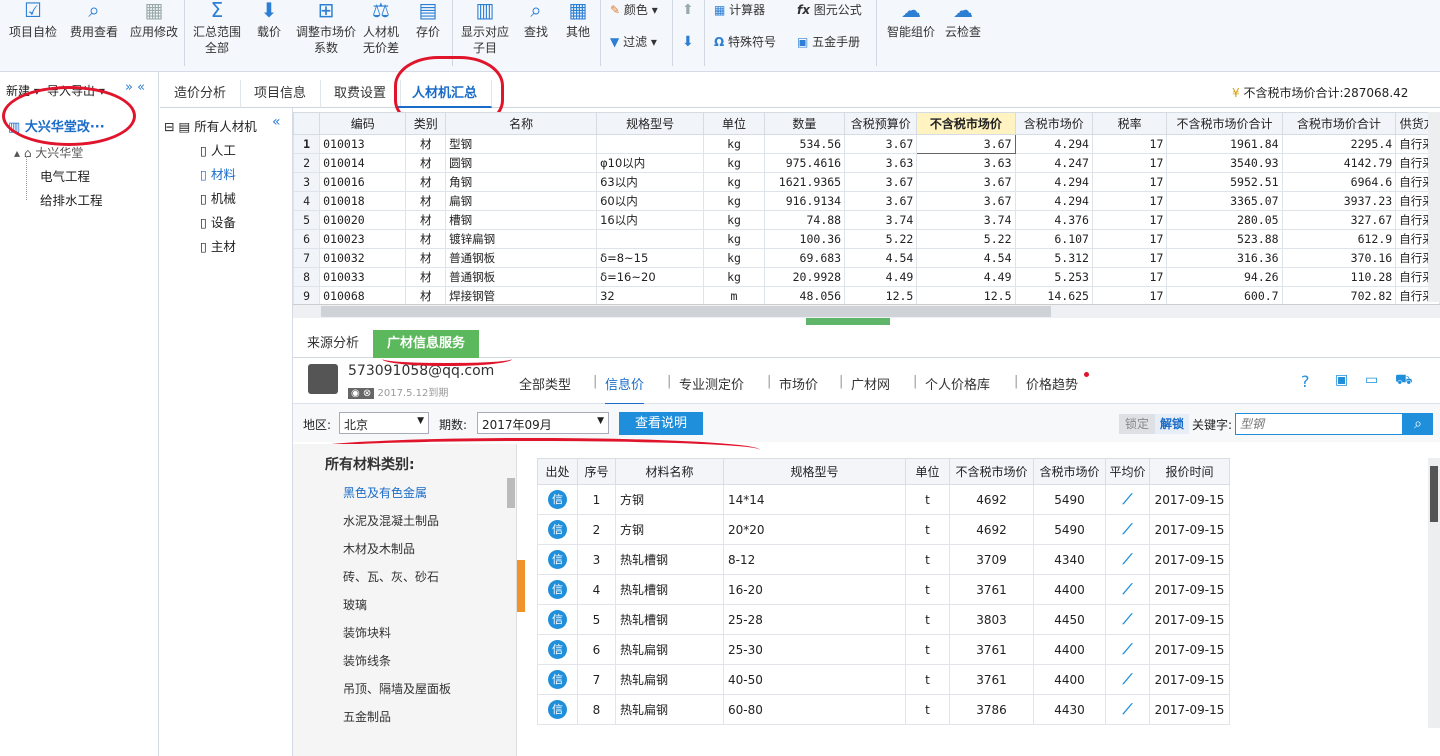  What do you see at coordinates (218, 245) in the screenshot?
I see `tree-item-4: ▯ 主材` at bounding box center [218, 245].